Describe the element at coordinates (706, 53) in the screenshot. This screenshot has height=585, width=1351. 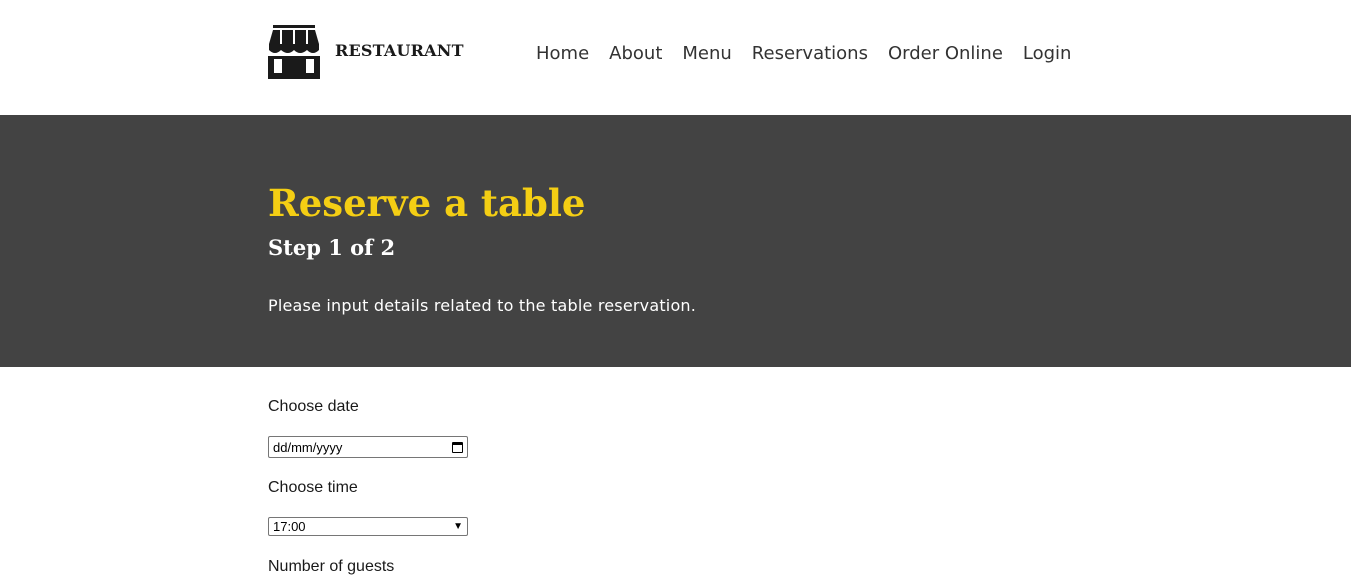
I see `nav-link-menu: Menu` at that location.